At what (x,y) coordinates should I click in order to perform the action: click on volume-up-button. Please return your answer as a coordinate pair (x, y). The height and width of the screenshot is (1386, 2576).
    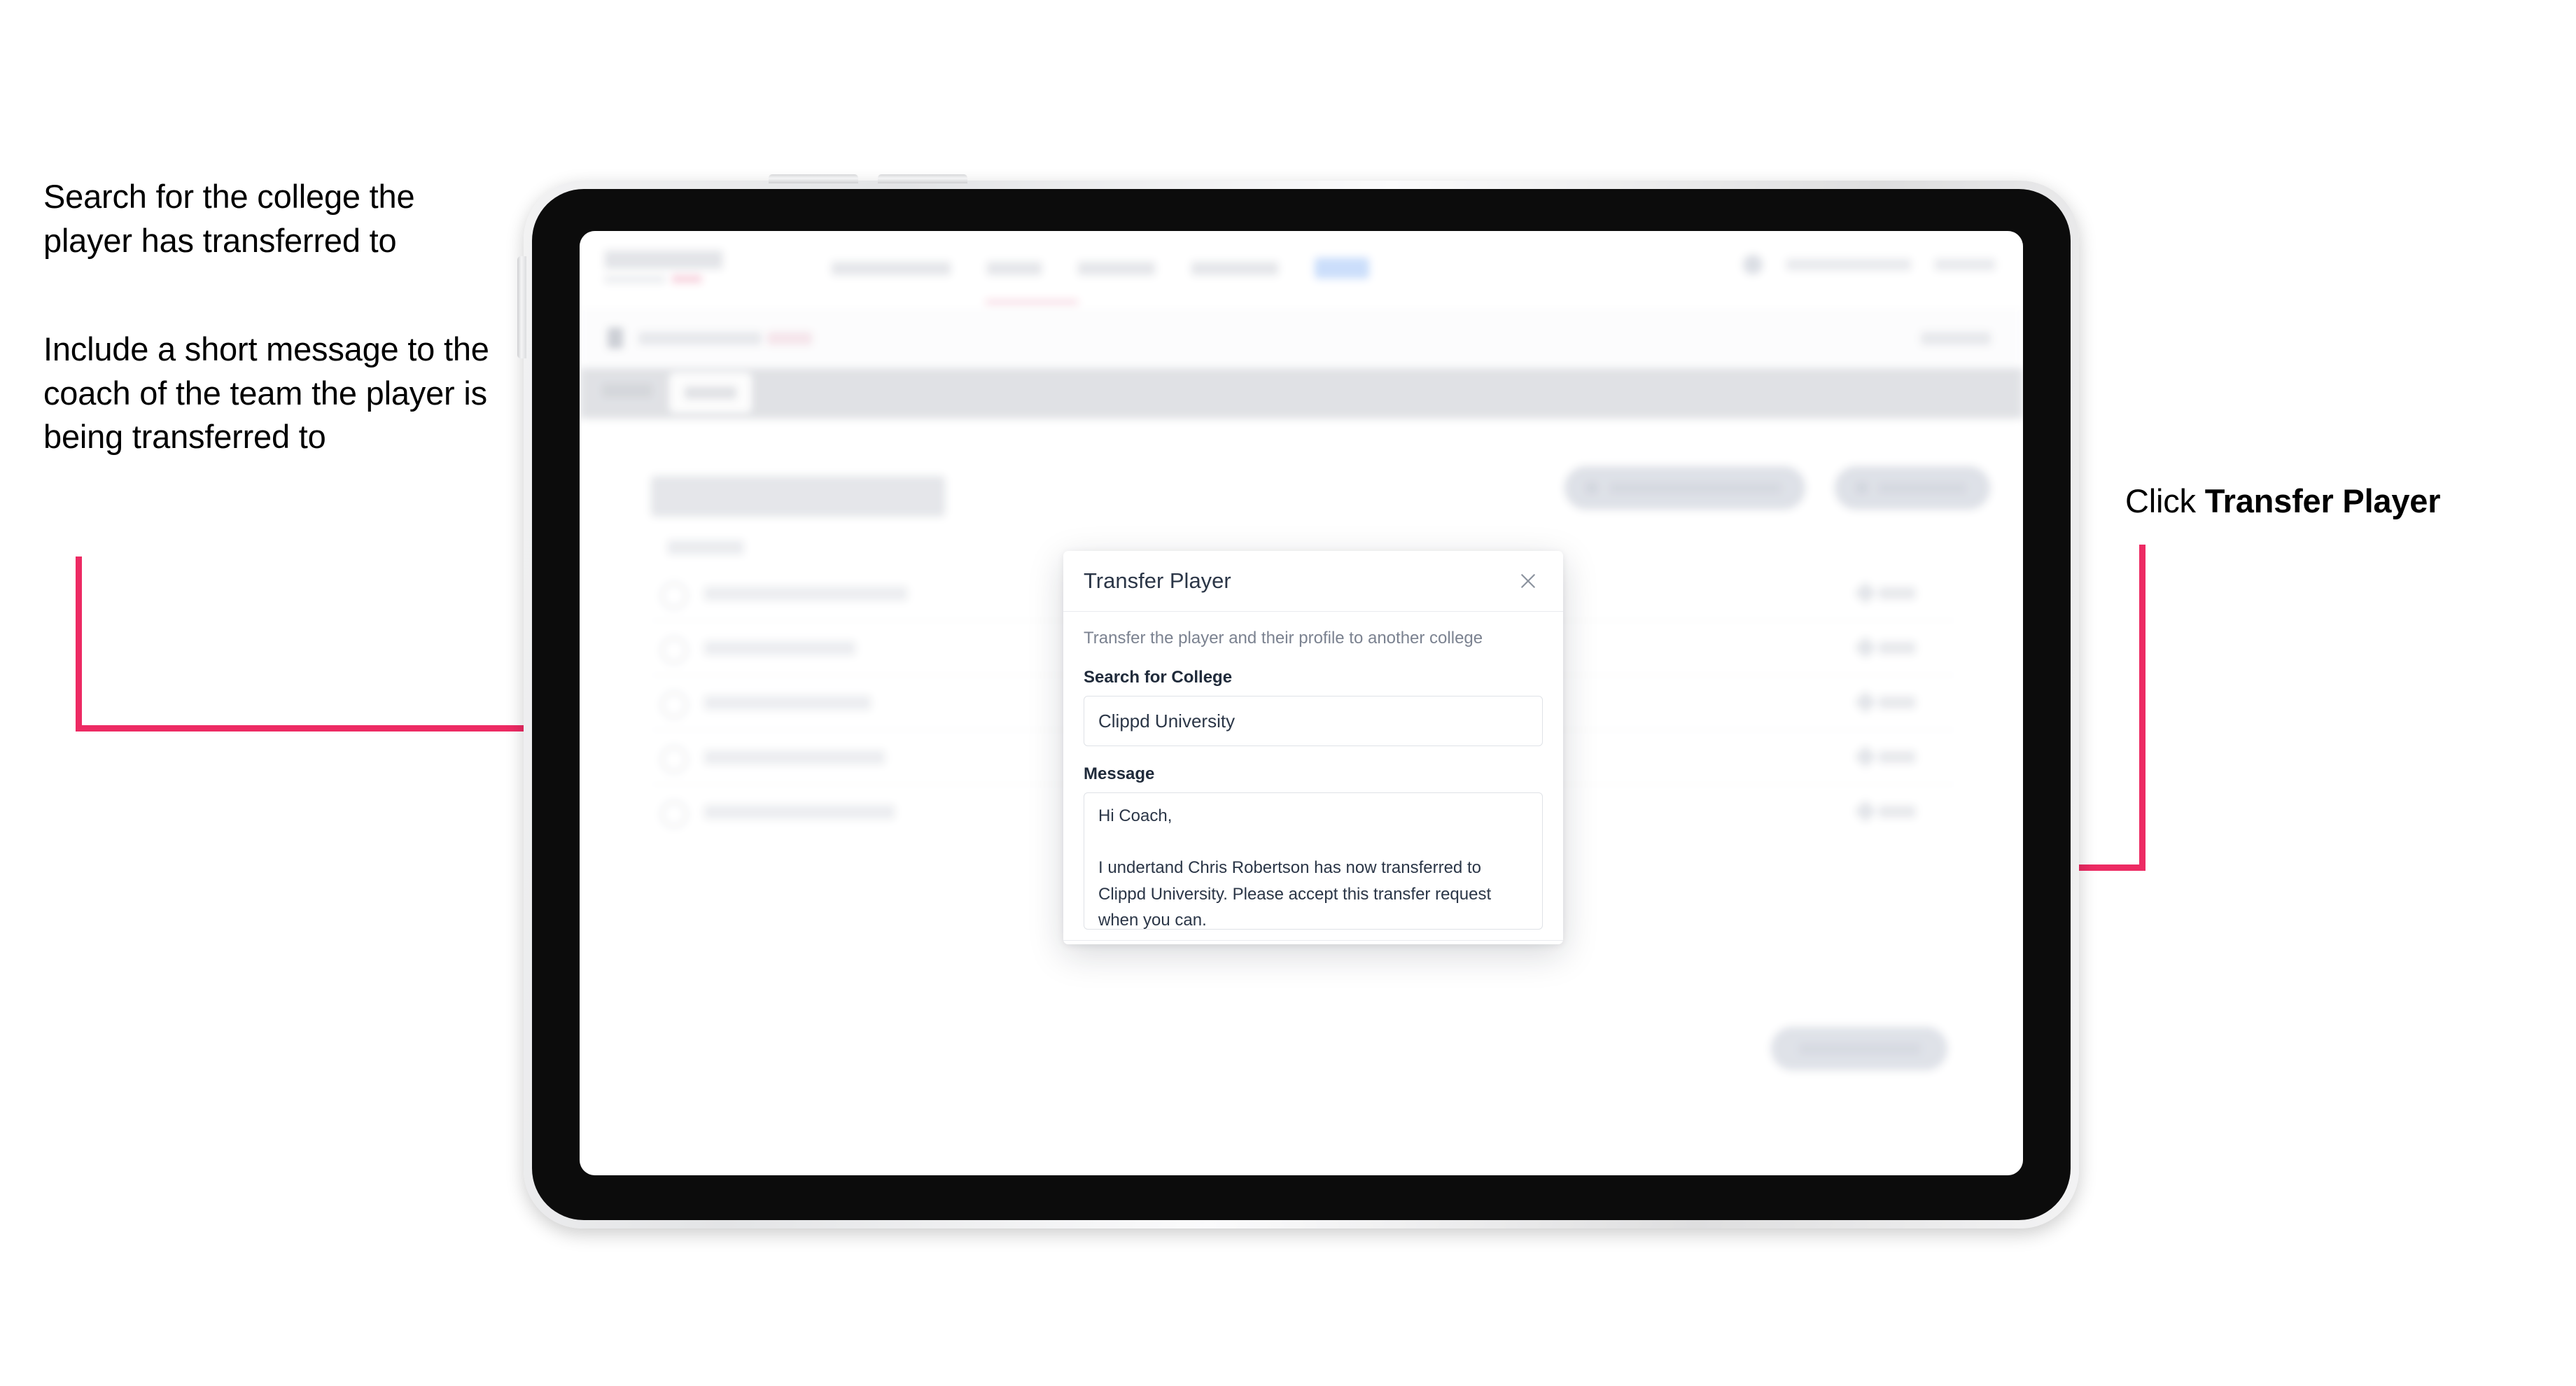
    Looking at the image, I should click on (813, 178).